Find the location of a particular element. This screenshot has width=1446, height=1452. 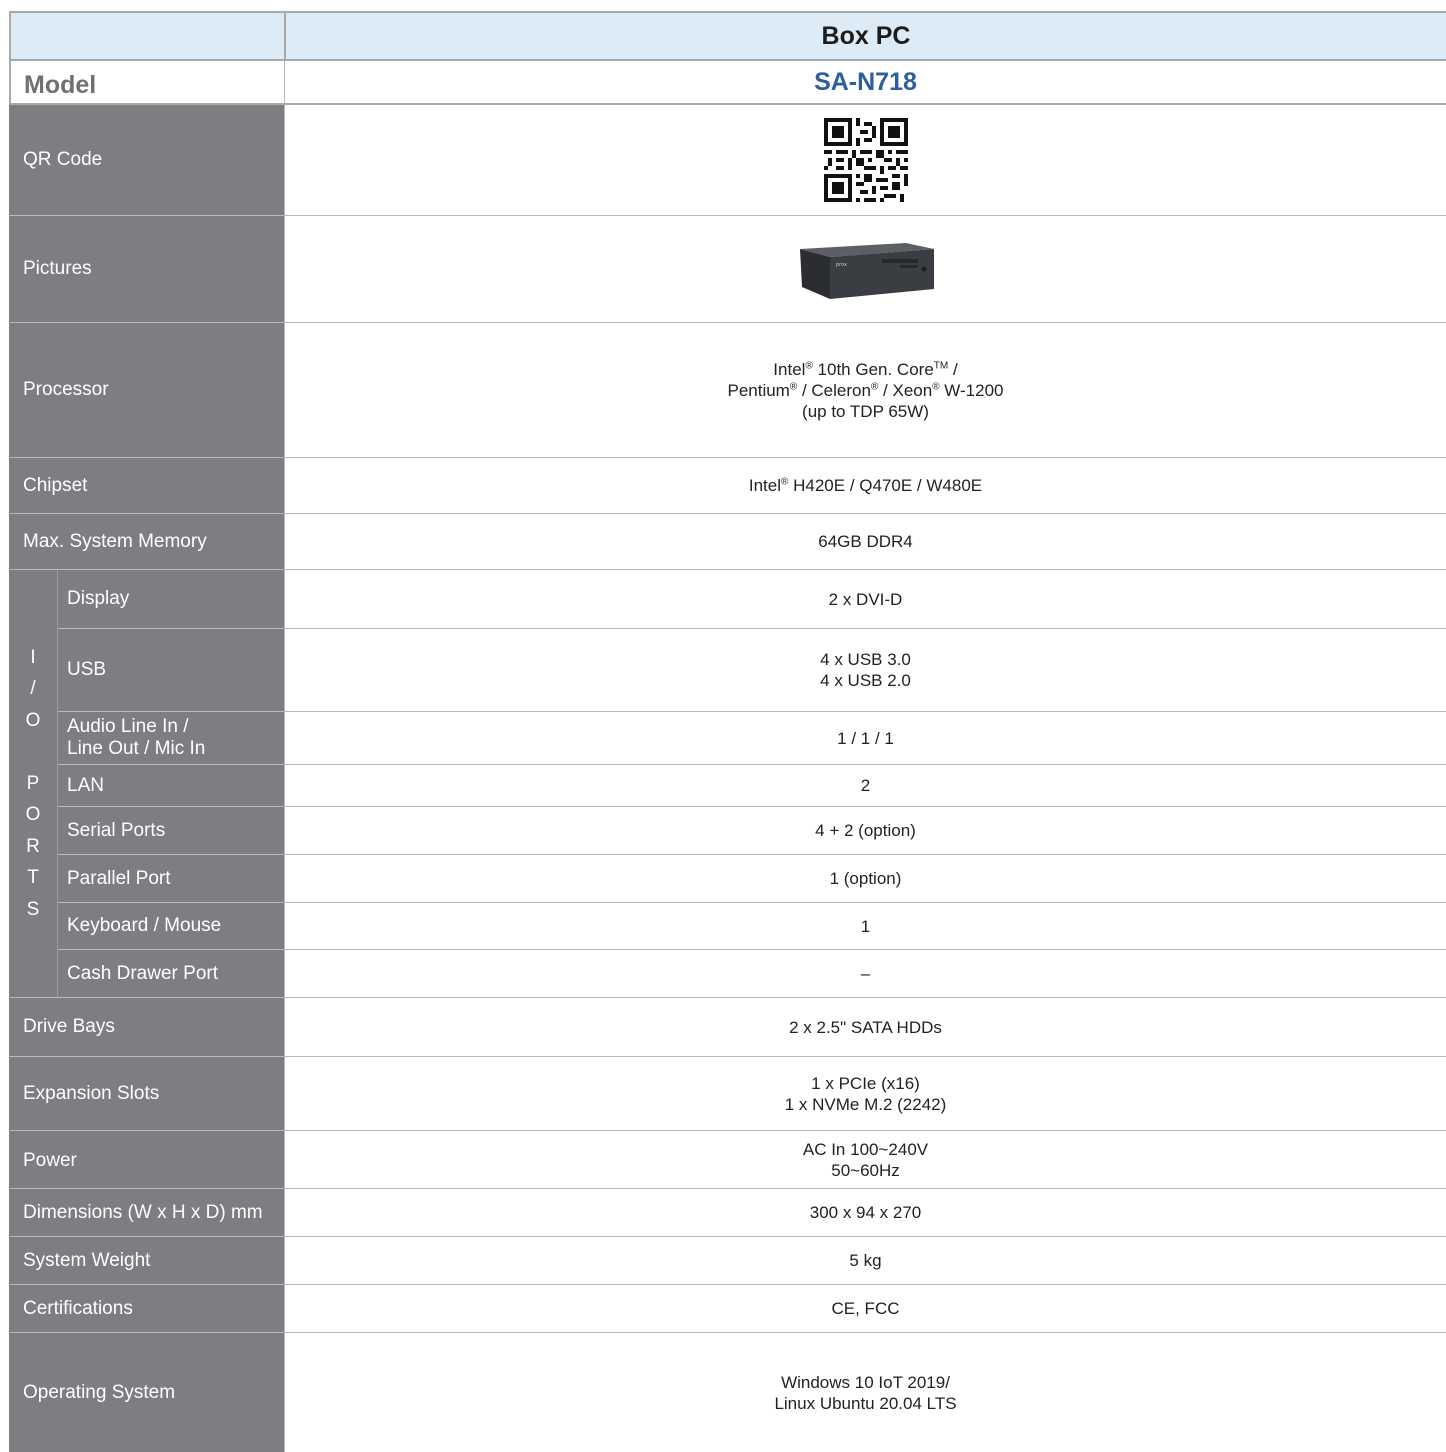

qr-cell is located at coordinates (865, 160).